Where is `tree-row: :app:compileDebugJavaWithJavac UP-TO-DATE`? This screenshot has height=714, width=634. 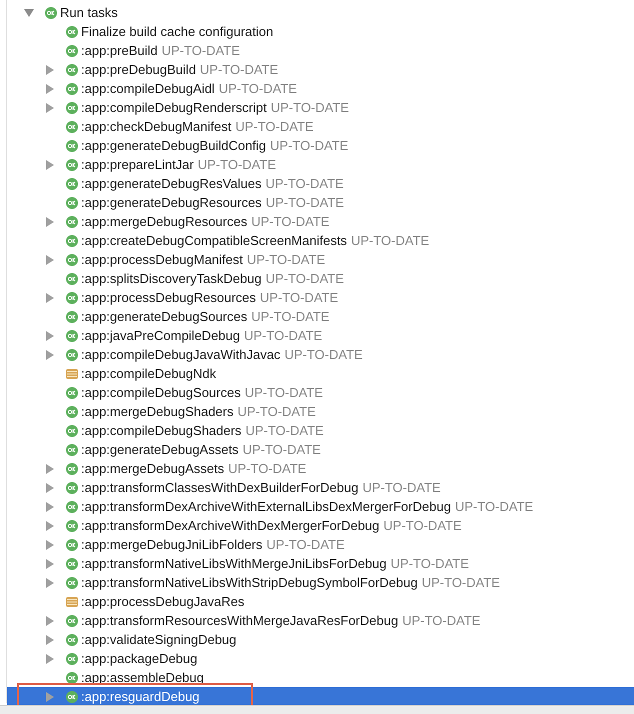
tree-row: :app:compileDebugJavaWithJavac UP-TO-DATE is located at coordinates (320, 354).